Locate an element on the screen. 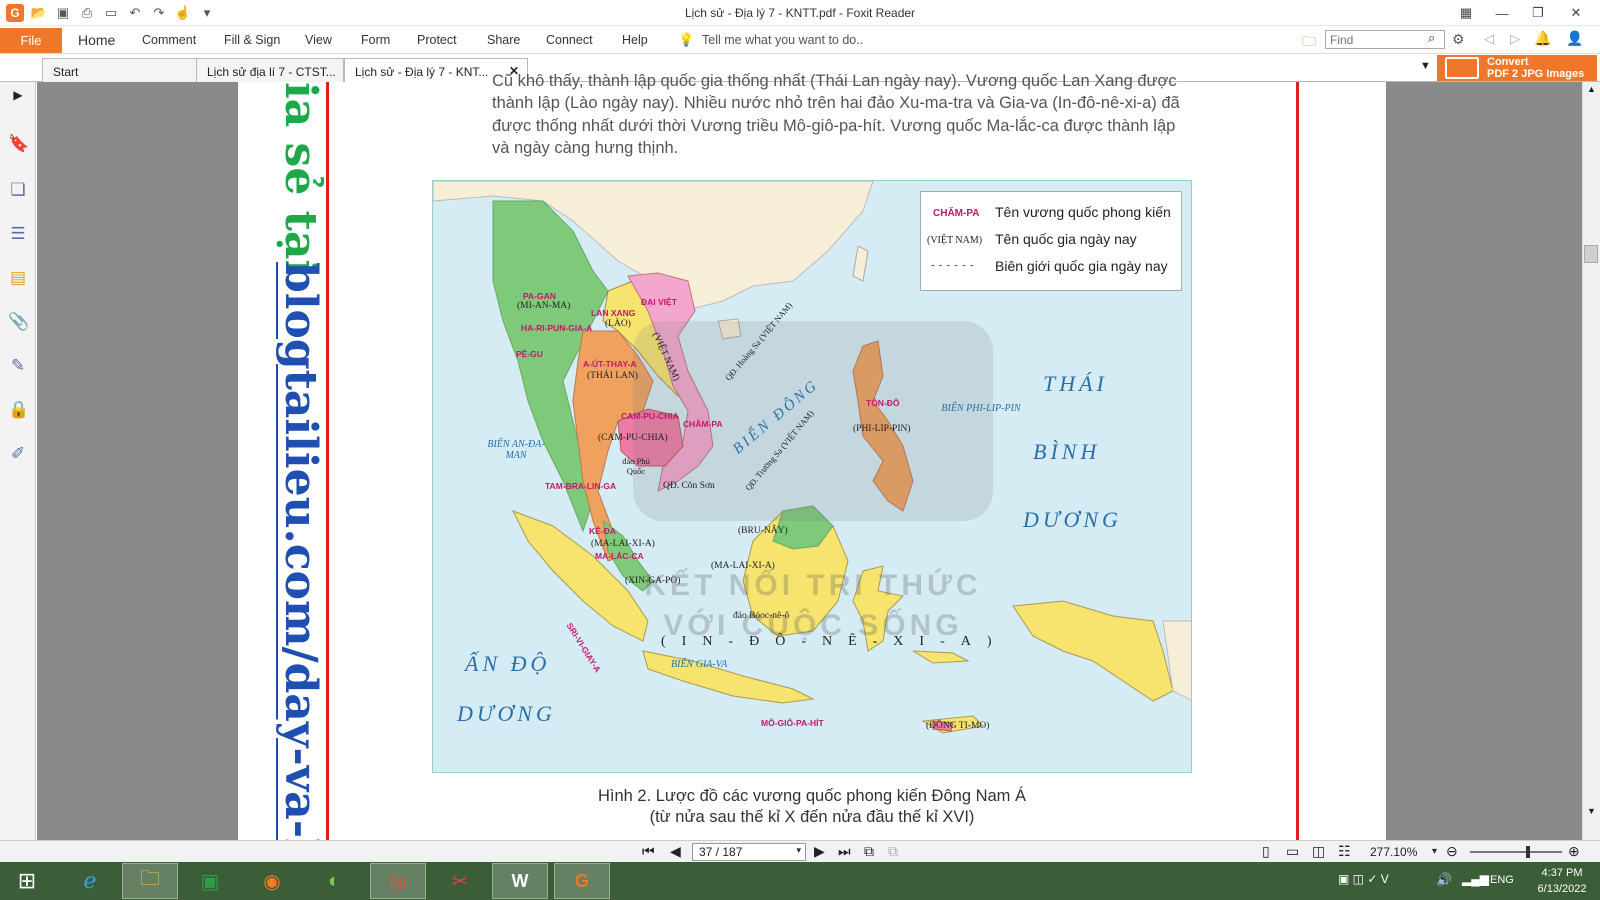  convert-label-line2: PDF 2 JPG Images is located at coordinates (1536, 74).